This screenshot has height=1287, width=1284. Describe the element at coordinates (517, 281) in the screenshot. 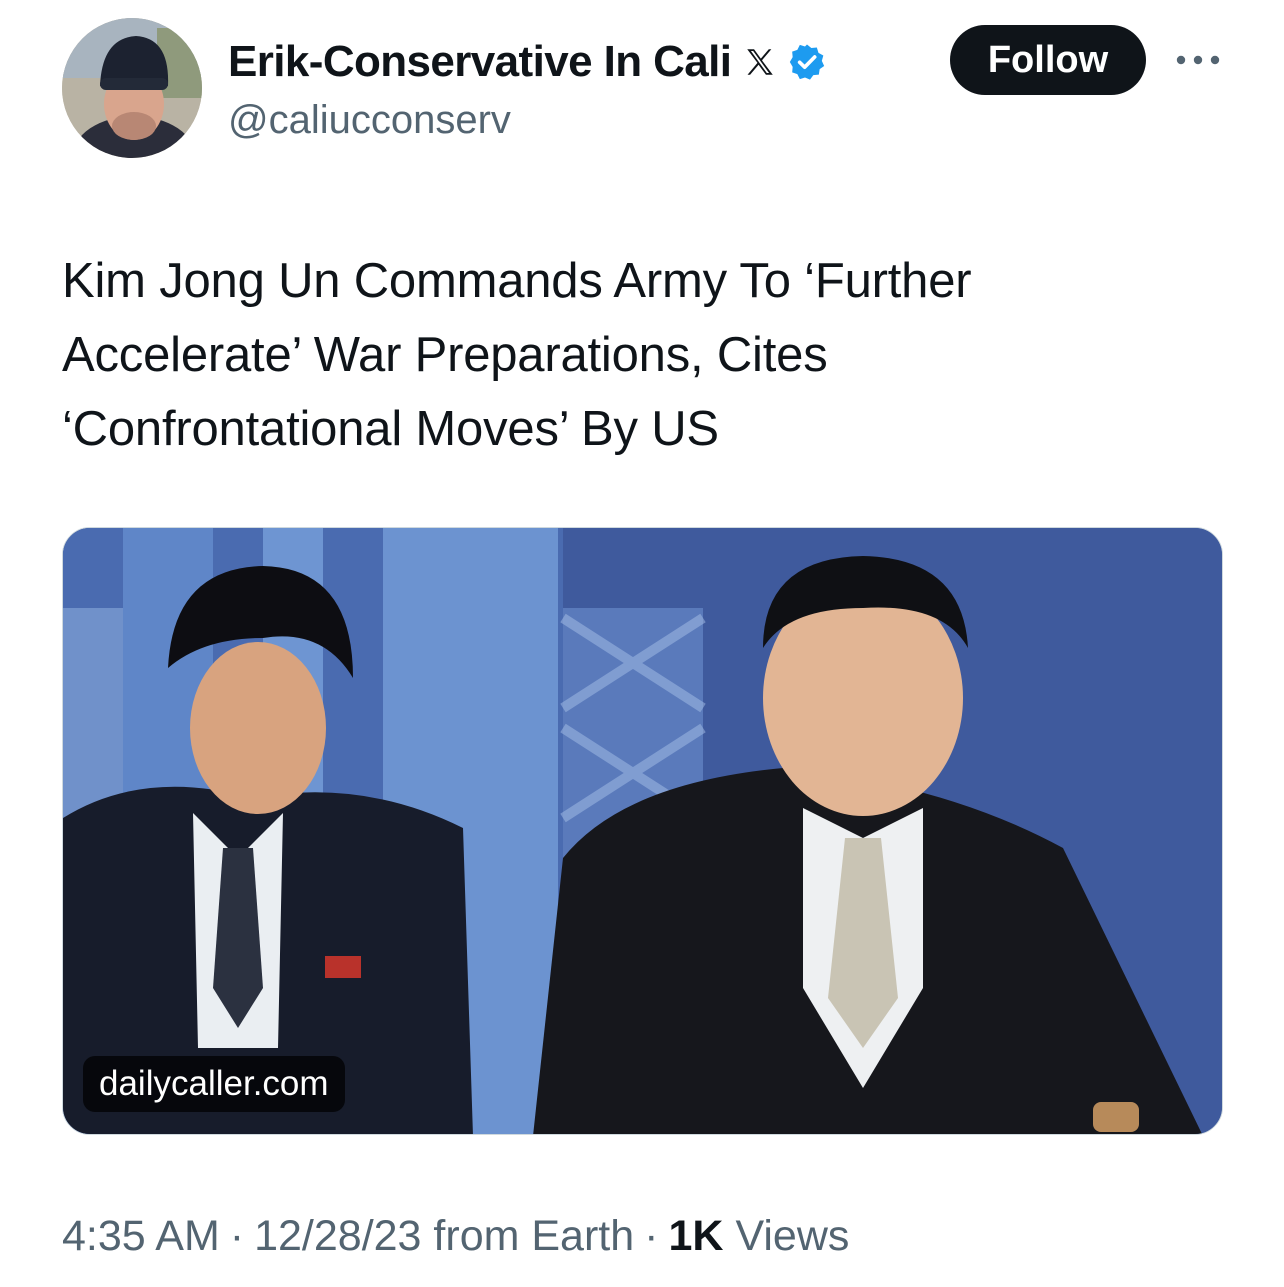

I see `tweet-text-line: Kim Jong Un Commands Army To ‘Further` at that location.